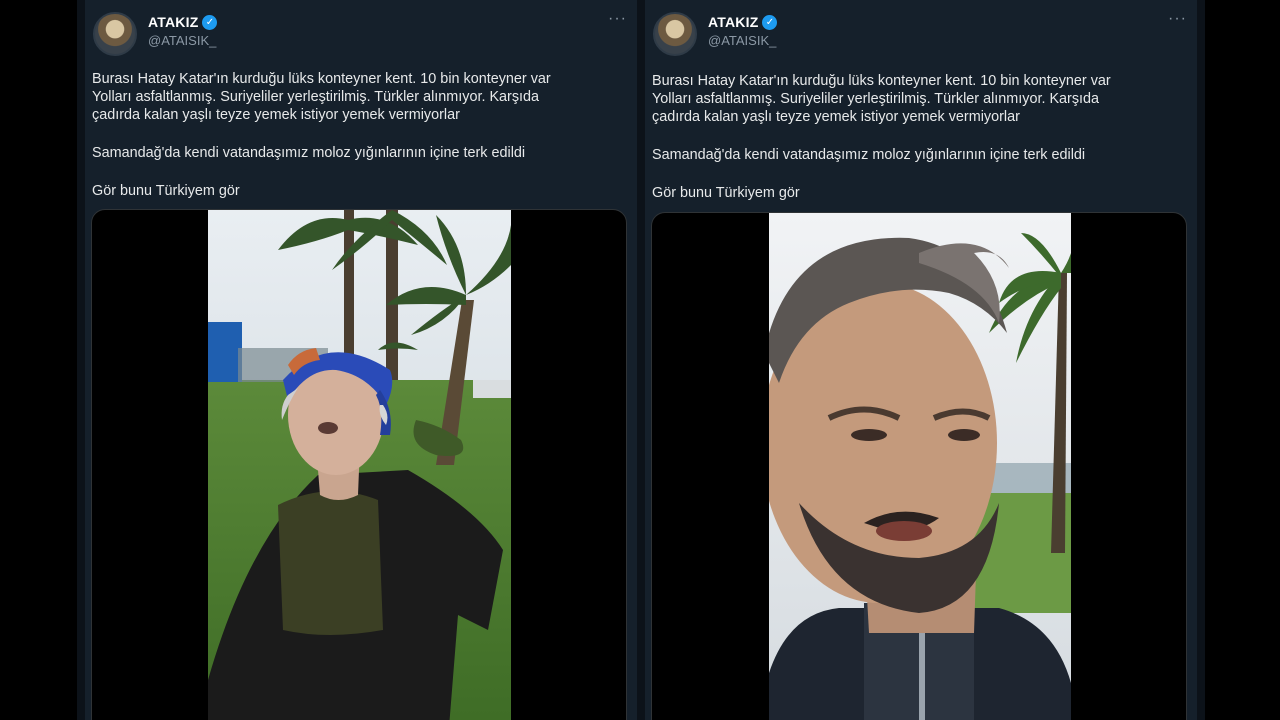 The image size is (1280, 720). I want to click on band-right, so click(1201, 360).